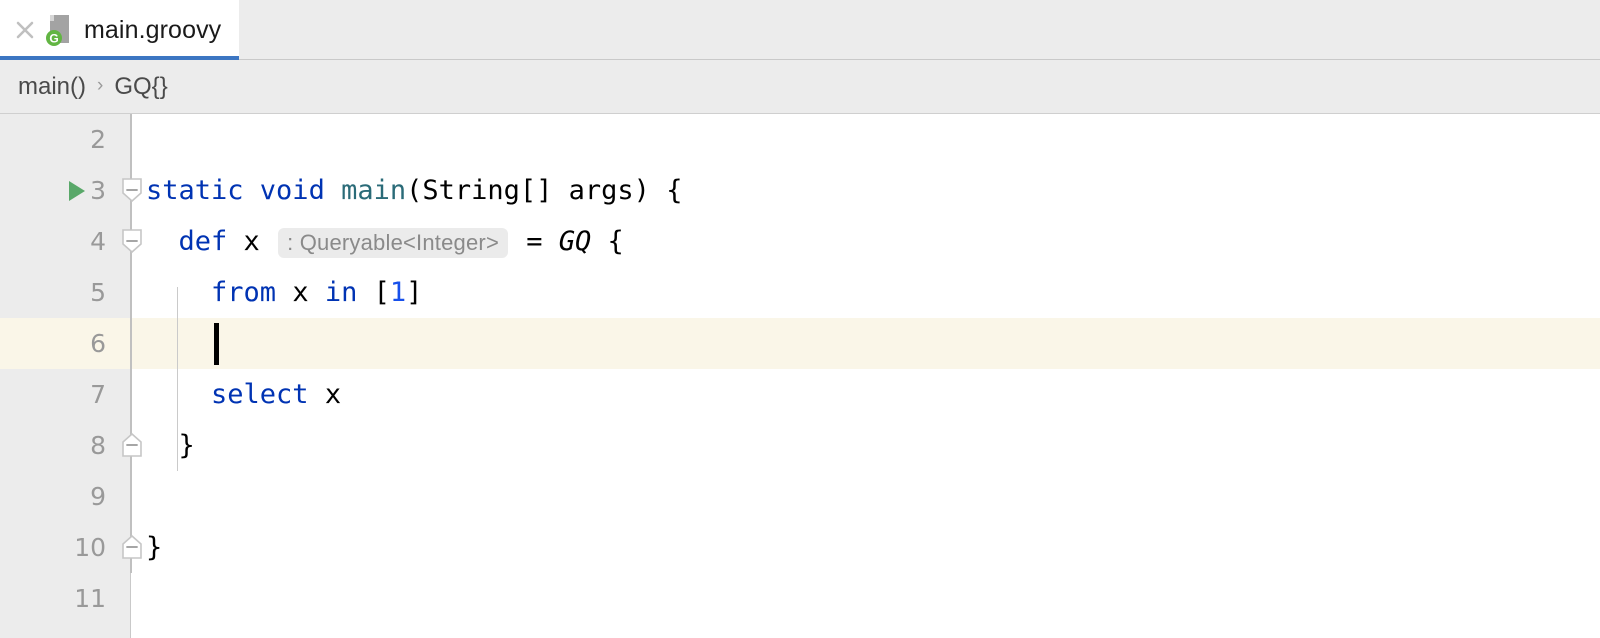 This screenshot has height=638, width=1600. I want to click on editor-tab-bar: G main.groovy, so click(800, 30).